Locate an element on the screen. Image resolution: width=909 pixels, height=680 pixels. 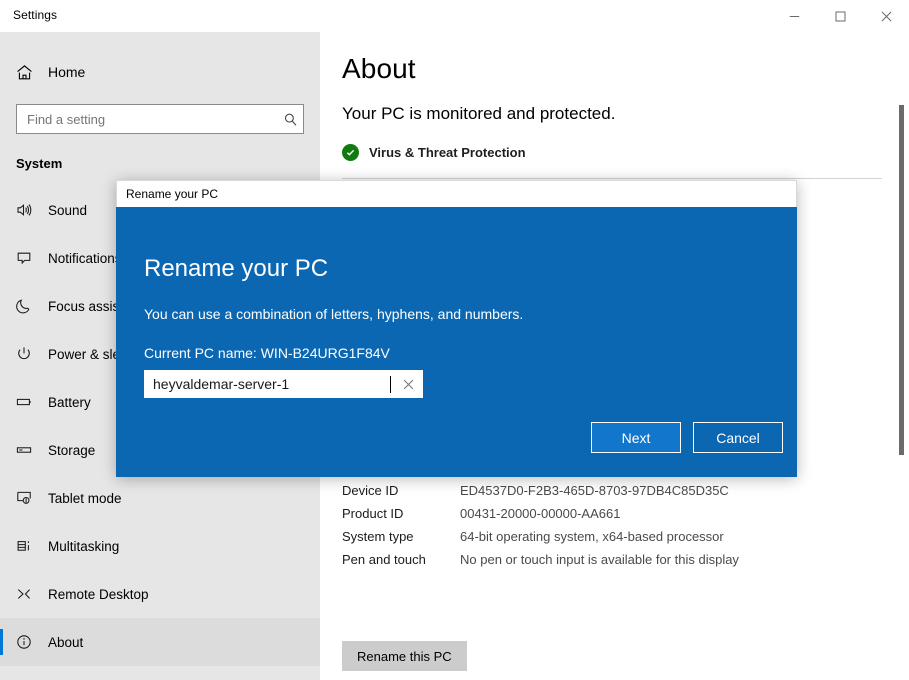
protection-status: Virus & Threat Protection is located at coordinates (434, 152).